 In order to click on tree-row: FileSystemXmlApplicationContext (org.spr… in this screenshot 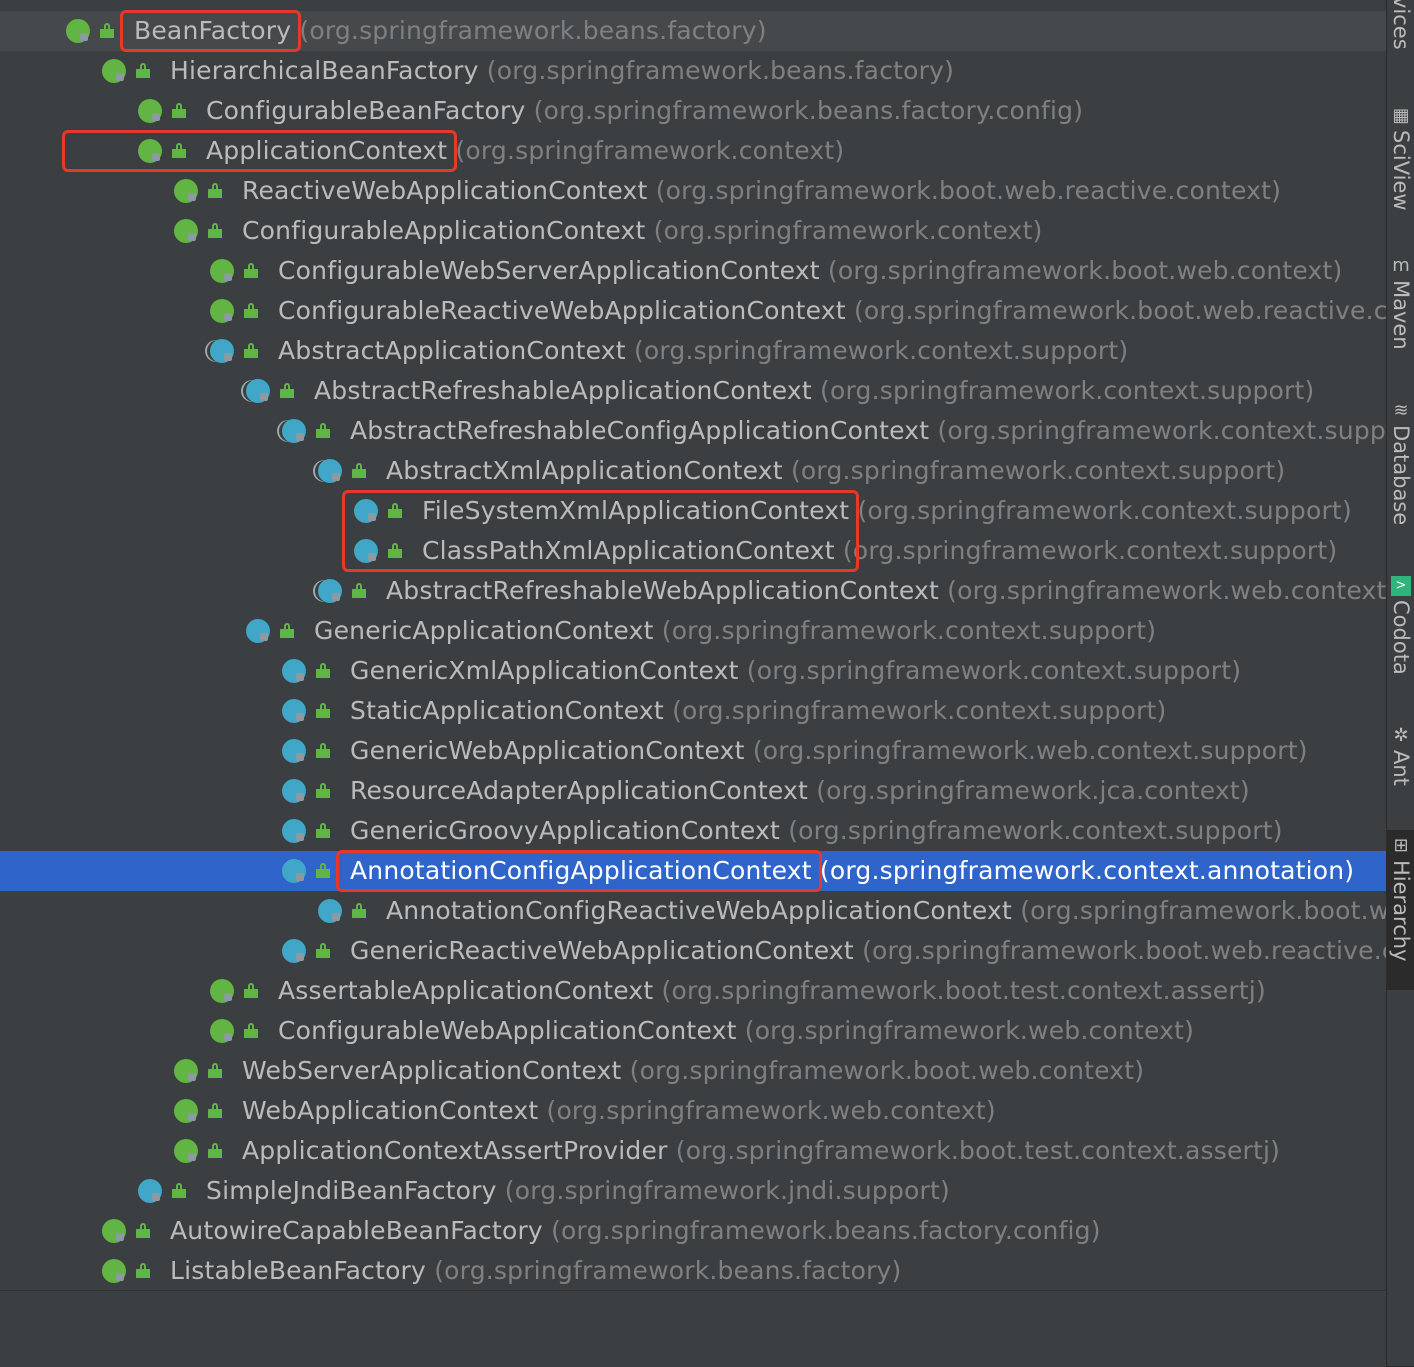, I will do `click(693, 511)`.